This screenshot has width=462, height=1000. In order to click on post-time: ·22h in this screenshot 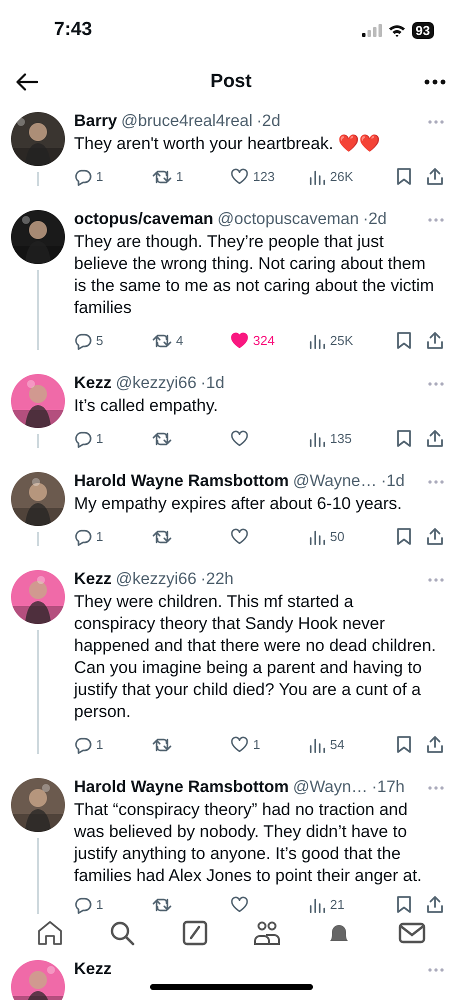, I will do `click(217, 579)`.